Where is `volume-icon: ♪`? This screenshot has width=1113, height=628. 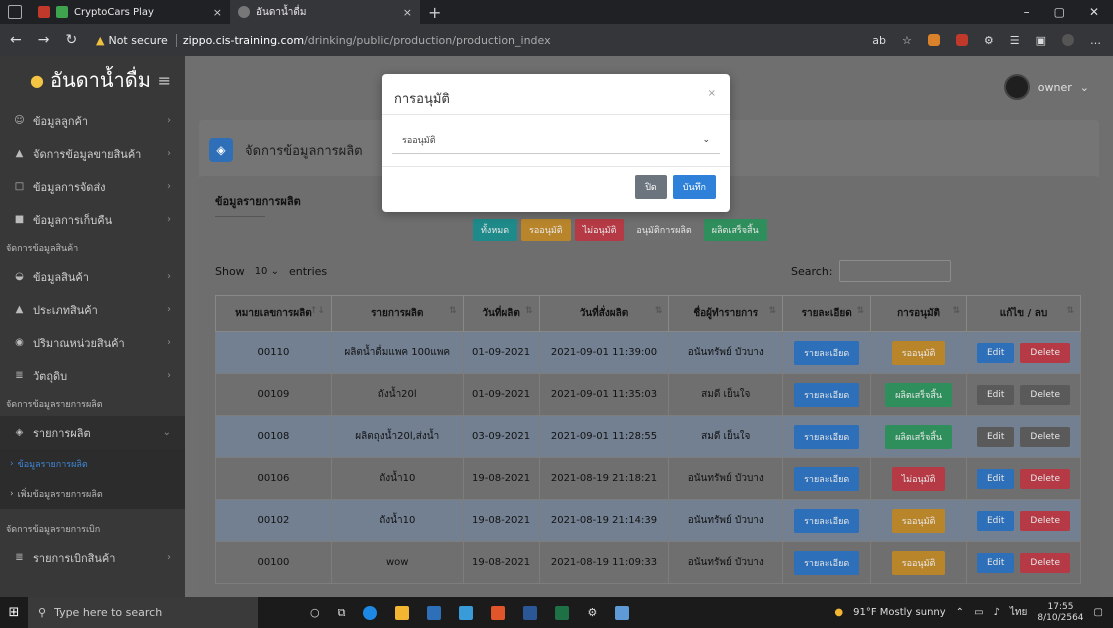 volume-icon: ♪ is located at coordinates (997, 612).